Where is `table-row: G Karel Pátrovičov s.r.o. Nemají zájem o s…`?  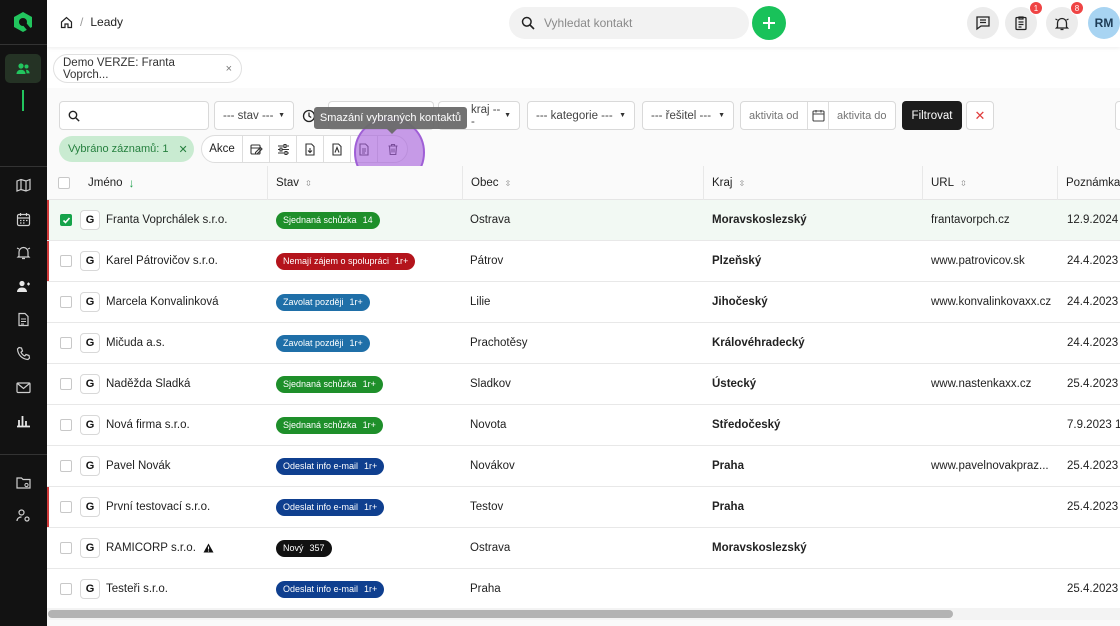 table-row: G Karel Pátrovičov s.r.o. Nemají zájem o s… is located at coordinates (583, 261).